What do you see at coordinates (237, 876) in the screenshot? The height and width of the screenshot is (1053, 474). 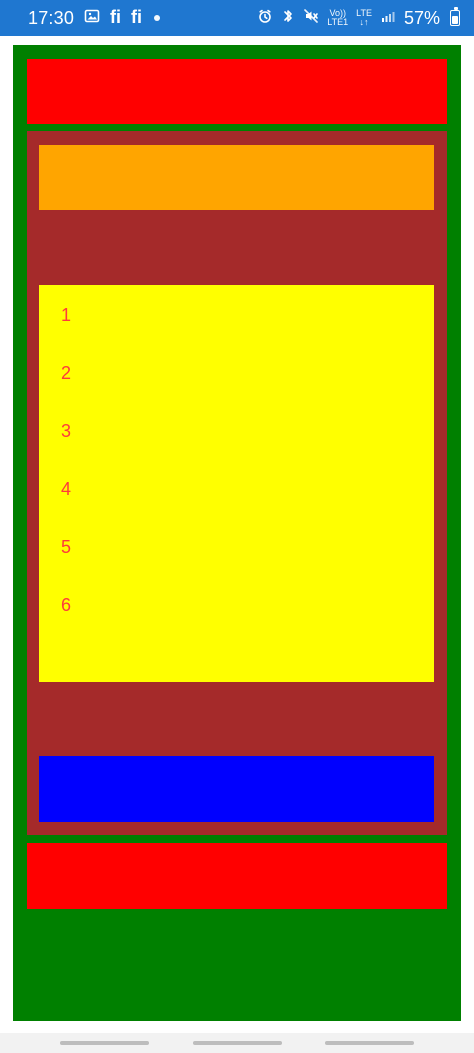 I see `bottom-red-bar` at bounding box center [237, 876].